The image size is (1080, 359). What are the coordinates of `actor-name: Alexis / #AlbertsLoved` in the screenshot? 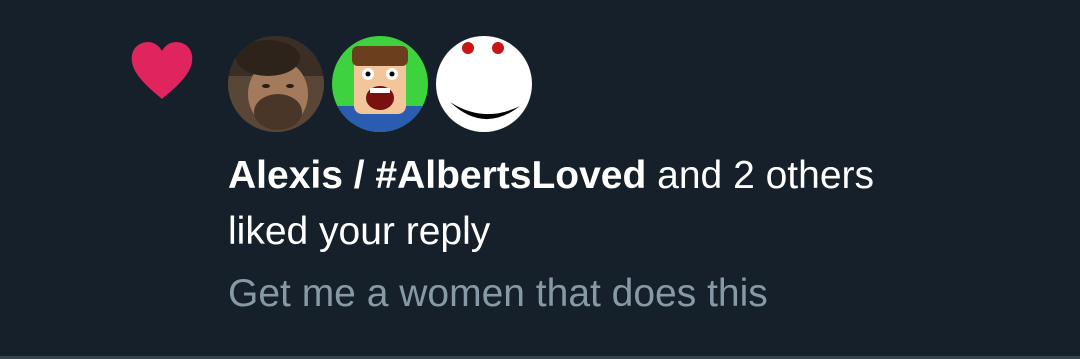 It's located at (437, 175).